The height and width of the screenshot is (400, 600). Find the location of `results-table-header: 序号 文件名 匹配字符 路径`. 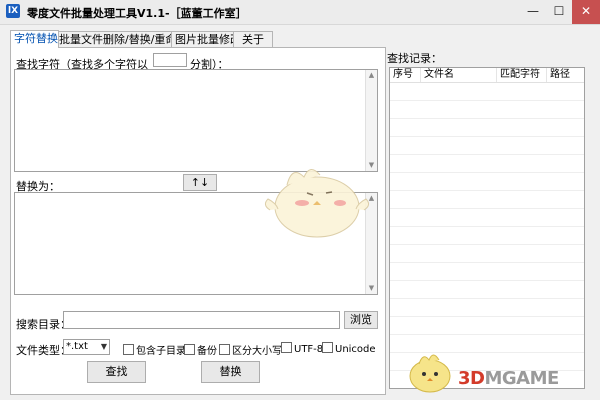

results-table-header: 序号 文件名 匹配字符 路径 is located at coordinates (487, 75).